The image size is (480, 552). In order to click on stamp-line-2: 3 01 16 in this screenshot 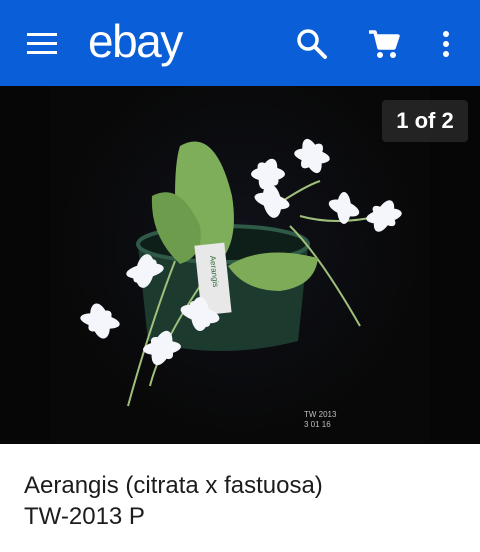, I will do `click(317, 424)`.